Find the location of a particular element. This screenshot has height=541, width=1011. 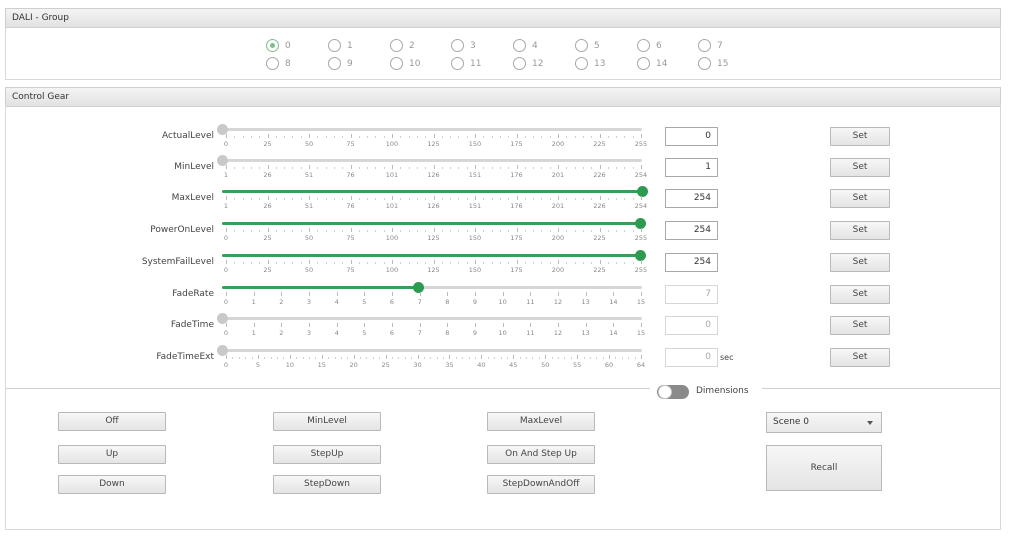

max-level-set-button: Set is located at coordinates (860, 198).